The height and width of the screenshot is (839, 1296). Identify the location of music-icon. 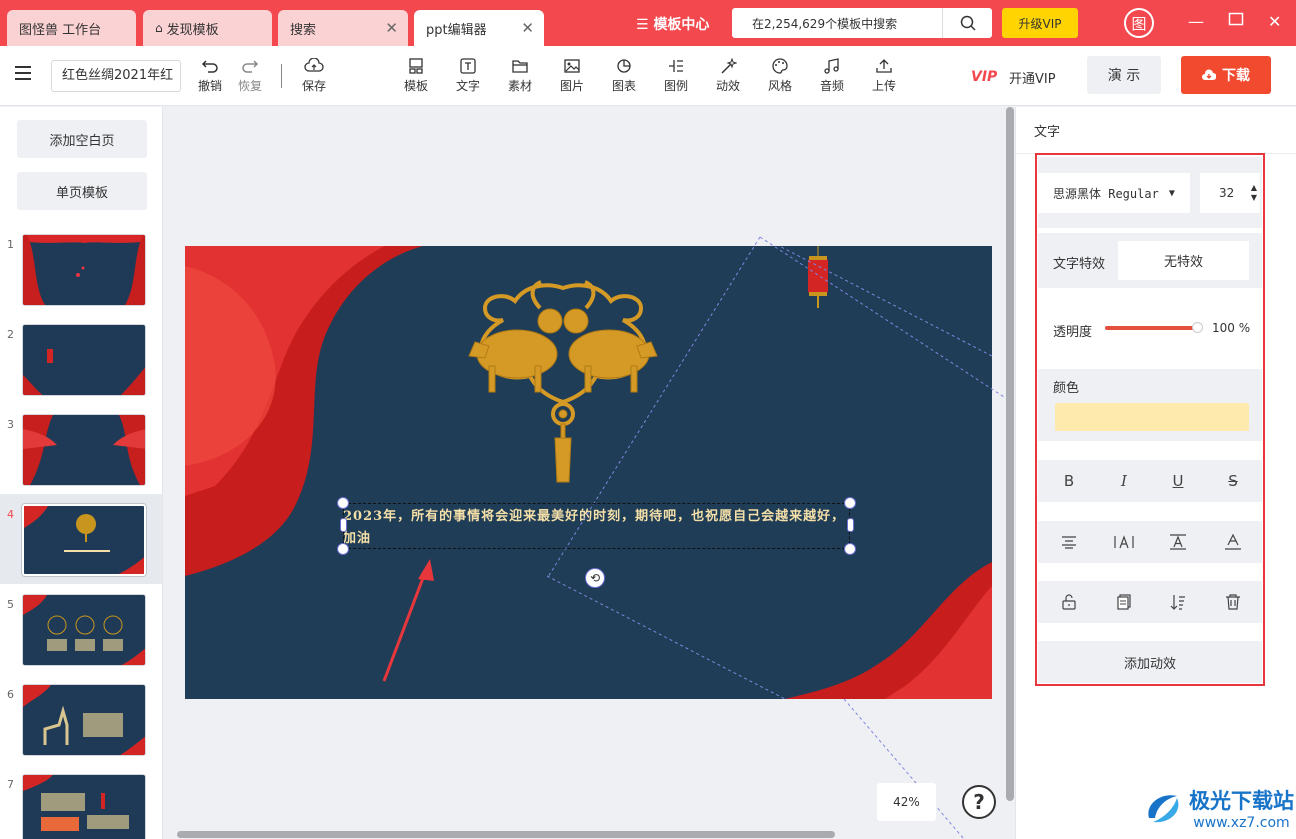
(831, 66).